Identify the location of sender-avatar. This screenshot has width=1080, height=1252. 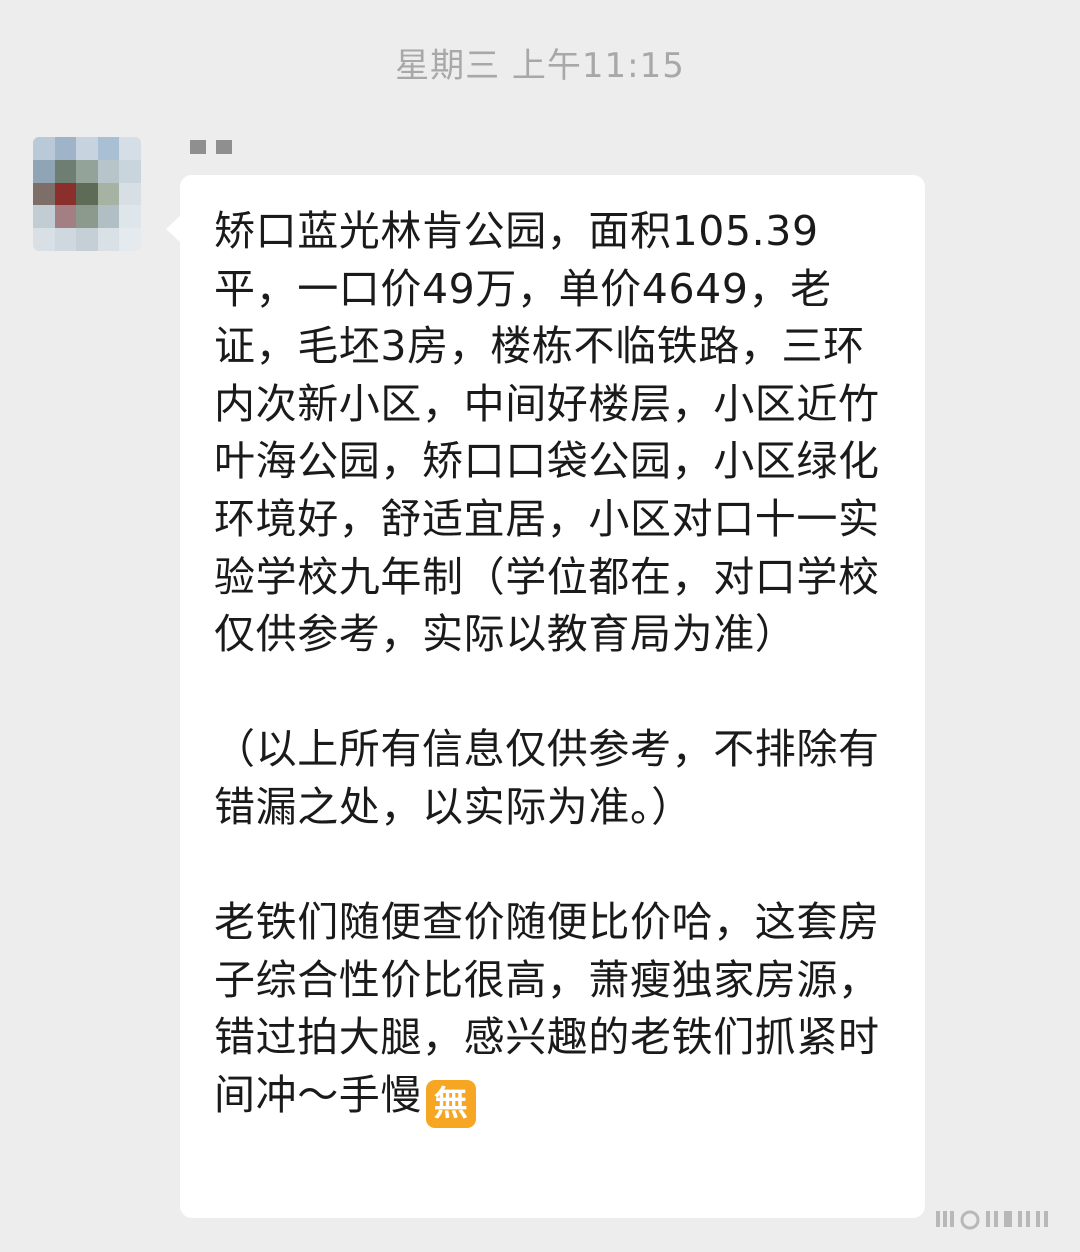
(87, 194).